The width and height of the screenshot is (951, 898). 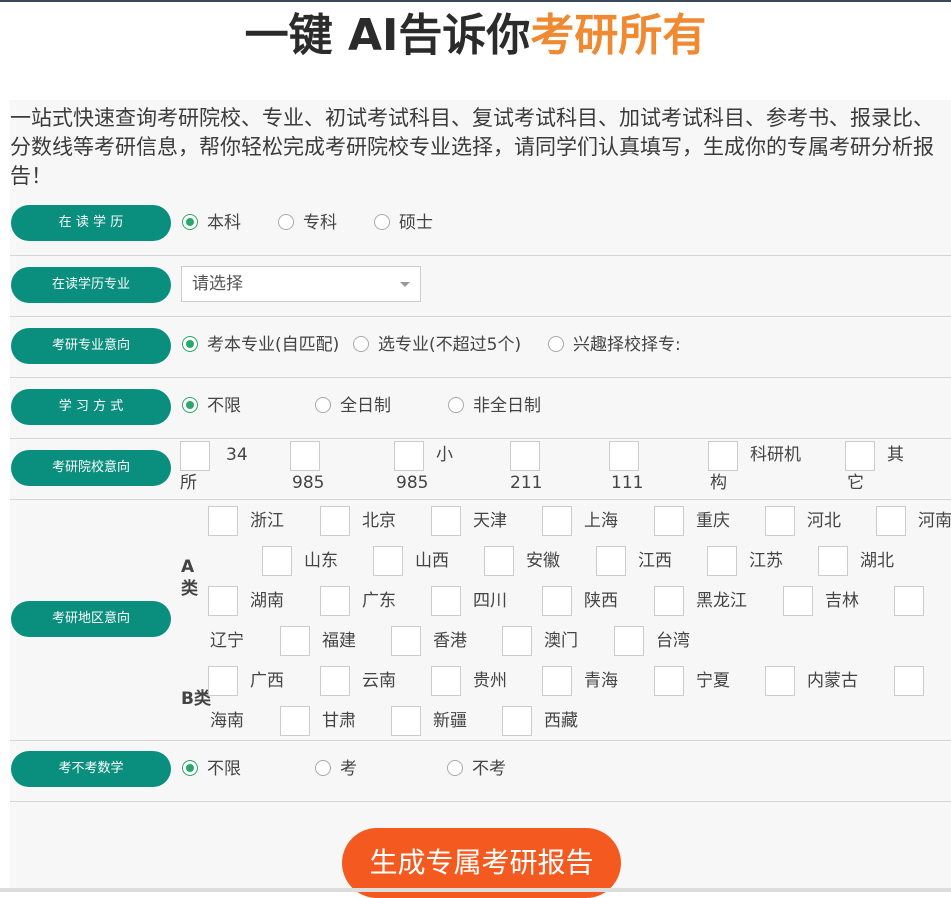 What do you see at coordinates (339, 721) in the screenshot?
I see `region-label-text: 甘肃` at bounding box center [339, 721].